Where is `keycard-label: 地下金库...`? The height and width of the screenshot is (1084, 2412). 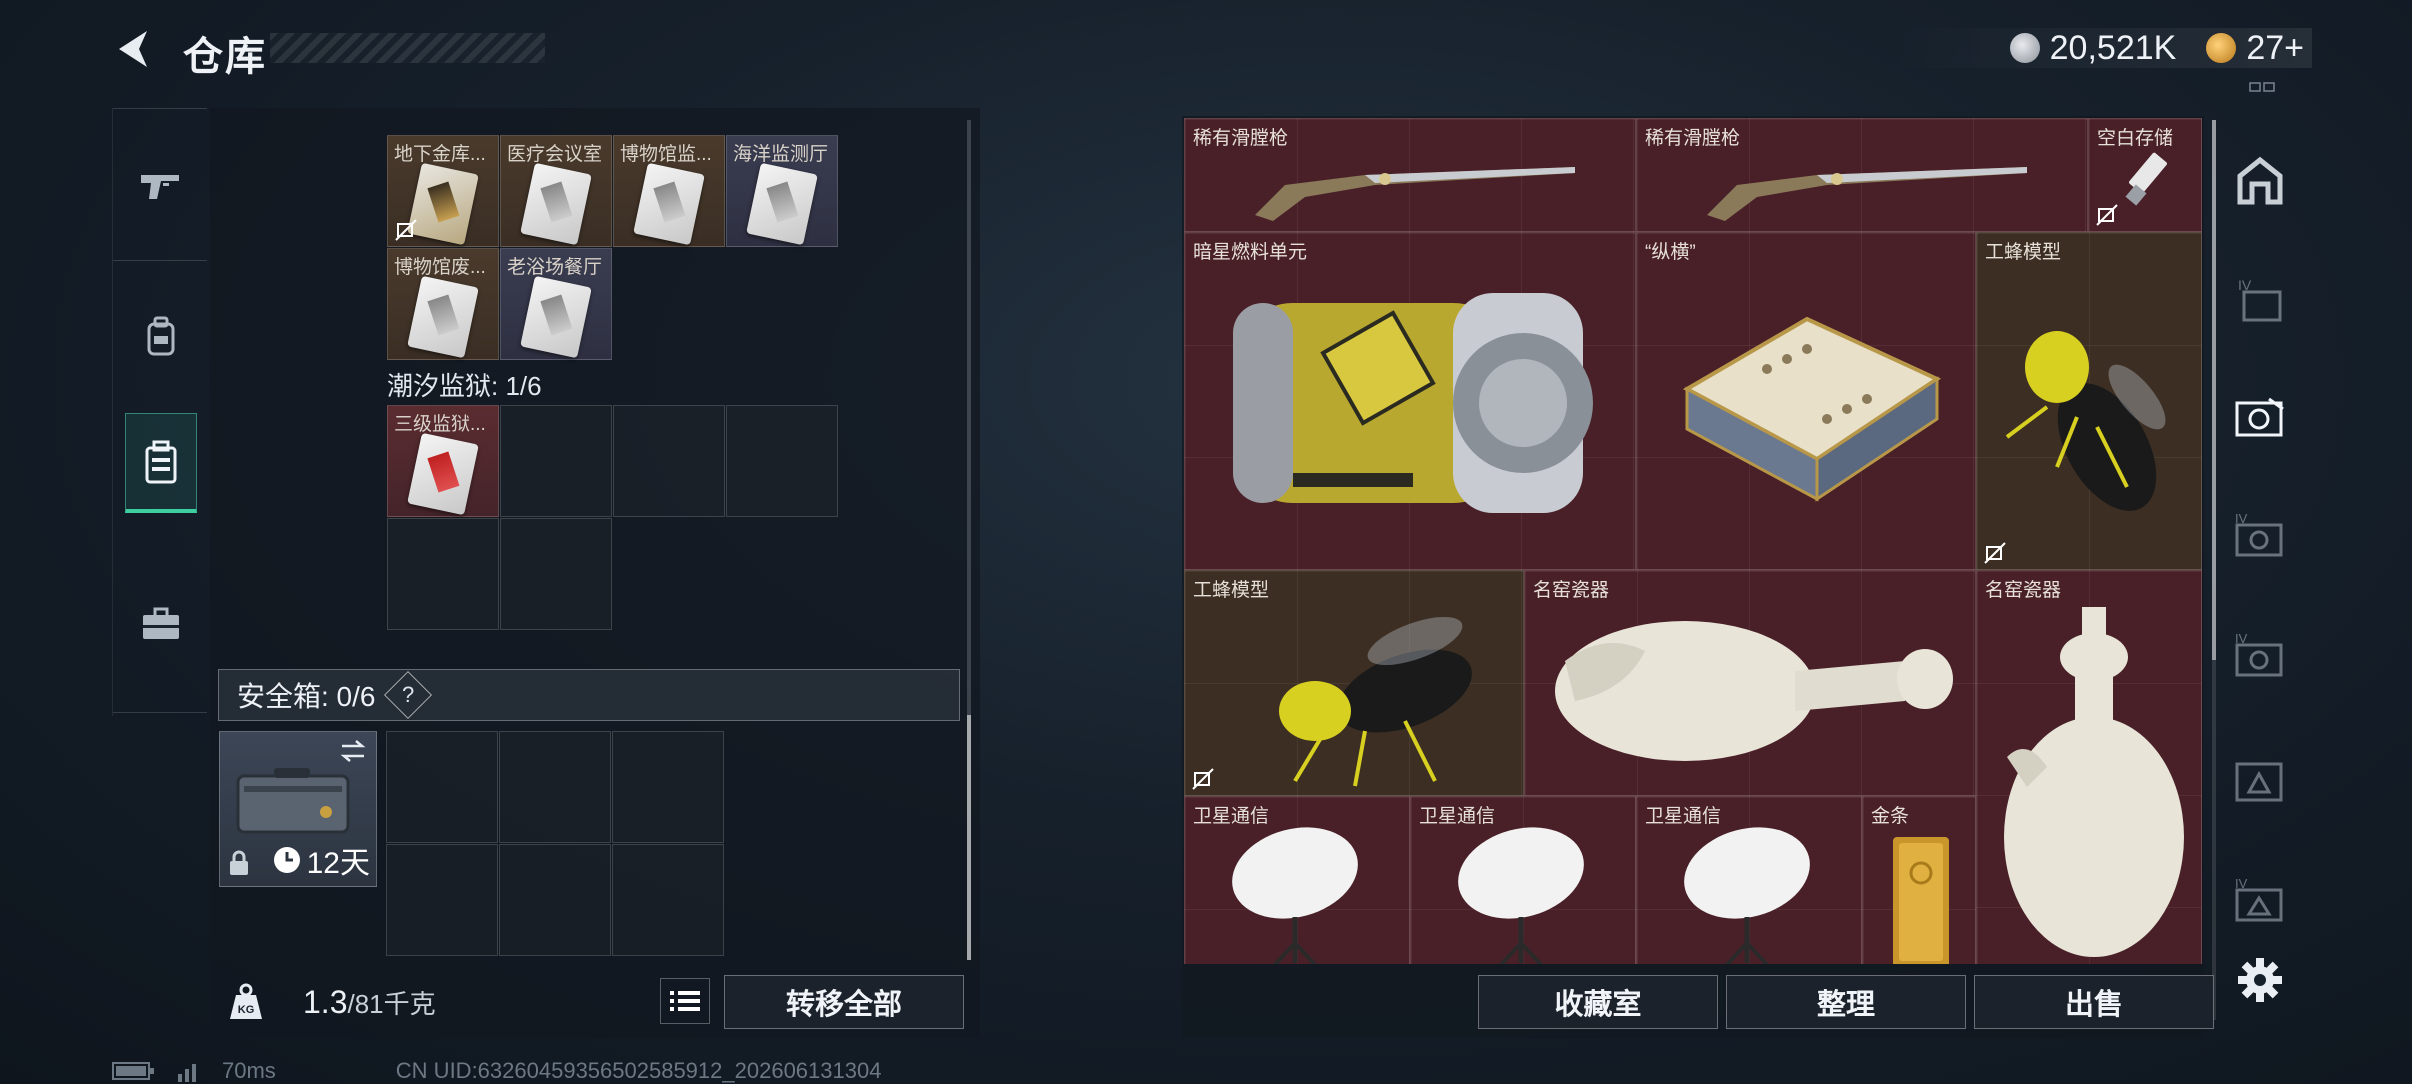
keycard-label: 地下金库... is located at coordinates (440, 154).